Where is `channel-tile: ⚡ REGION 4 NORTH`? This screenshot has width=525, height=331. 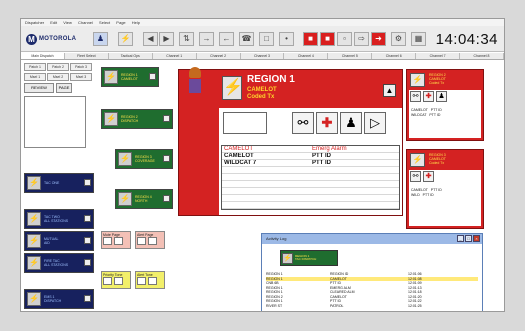 channel-tile: ⚡ REGION 4 NORTH is located at coordinates (144, 199).